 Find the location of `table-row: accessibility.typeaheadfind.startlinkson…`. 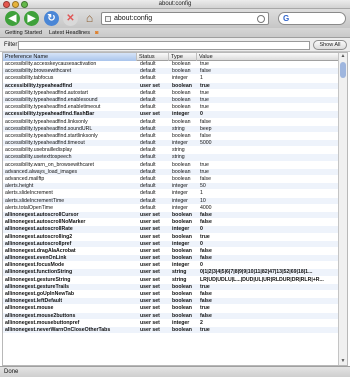

table-row: accessibility.typeaheadfind.startlinkson… is located at coordinates (171, 136).